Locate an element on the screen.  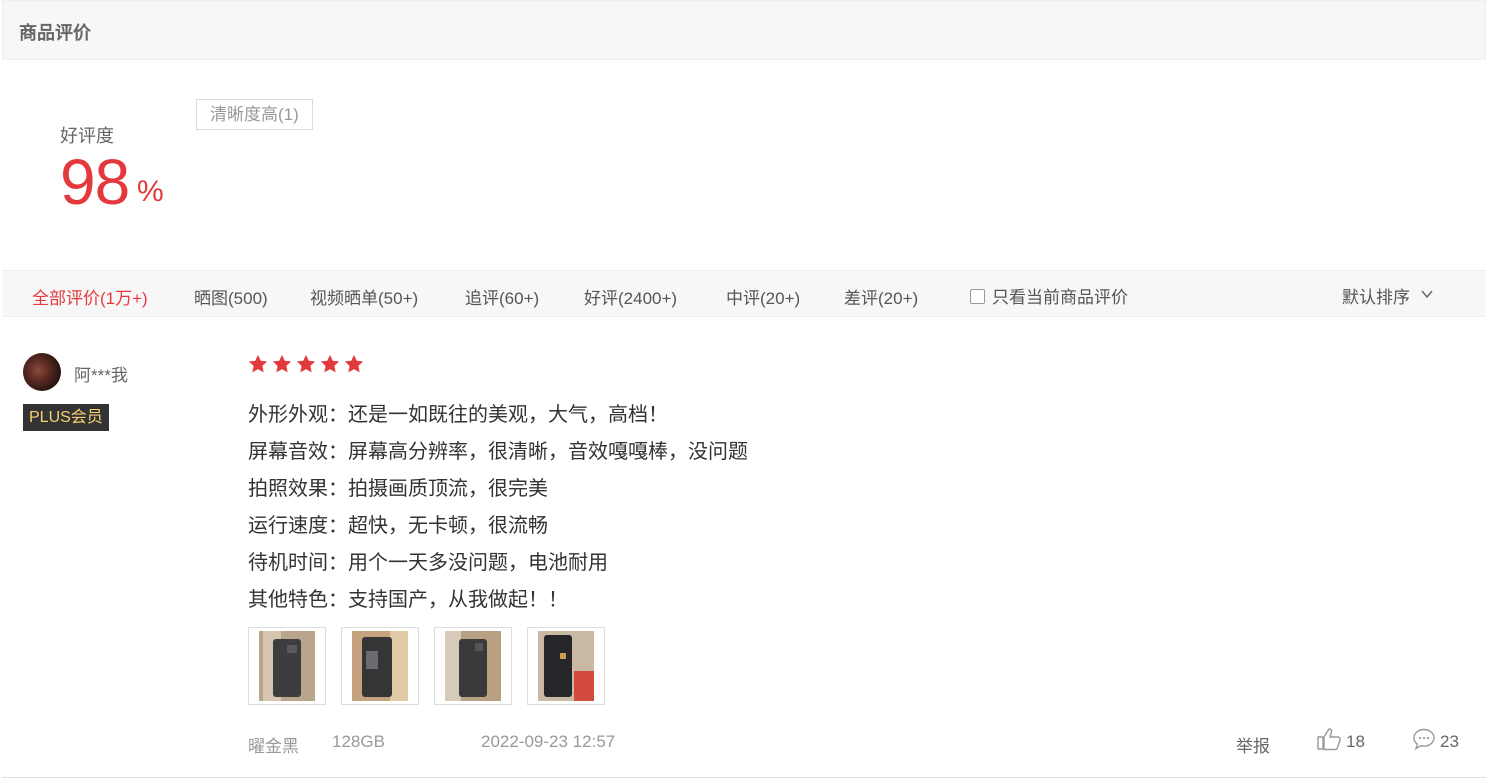
review-date: 2022-09-23 12:57 is located at coordinates (548, 741).